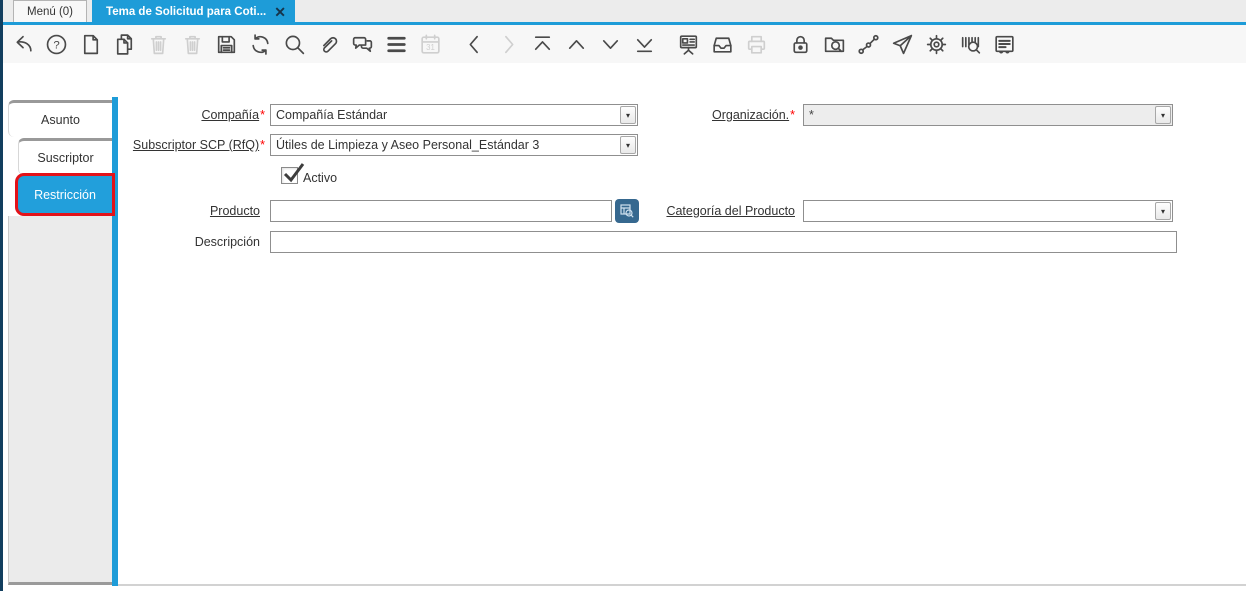 The height and width of the screenshot is (591, 1246). I want to click on report-icon, so click(688, 44).